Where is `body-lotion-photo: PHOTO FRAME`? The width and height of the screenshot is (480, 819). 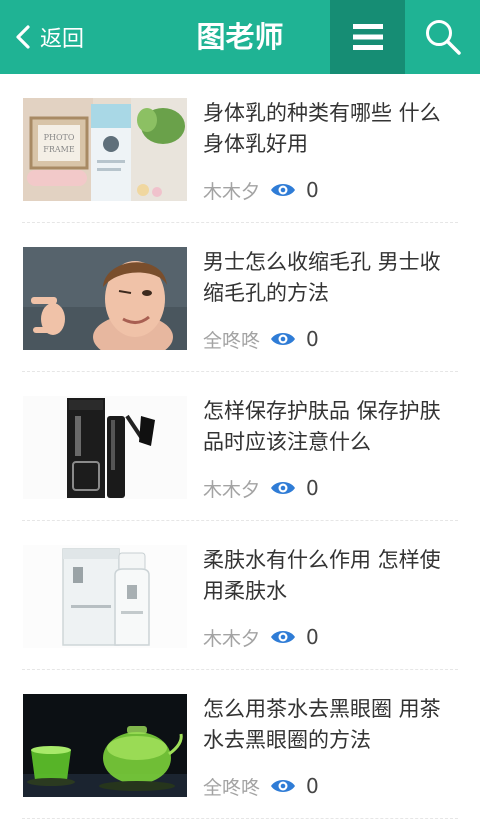
body-lotion-photo: PHOTO FRAME is located at coordinates (105, 149).